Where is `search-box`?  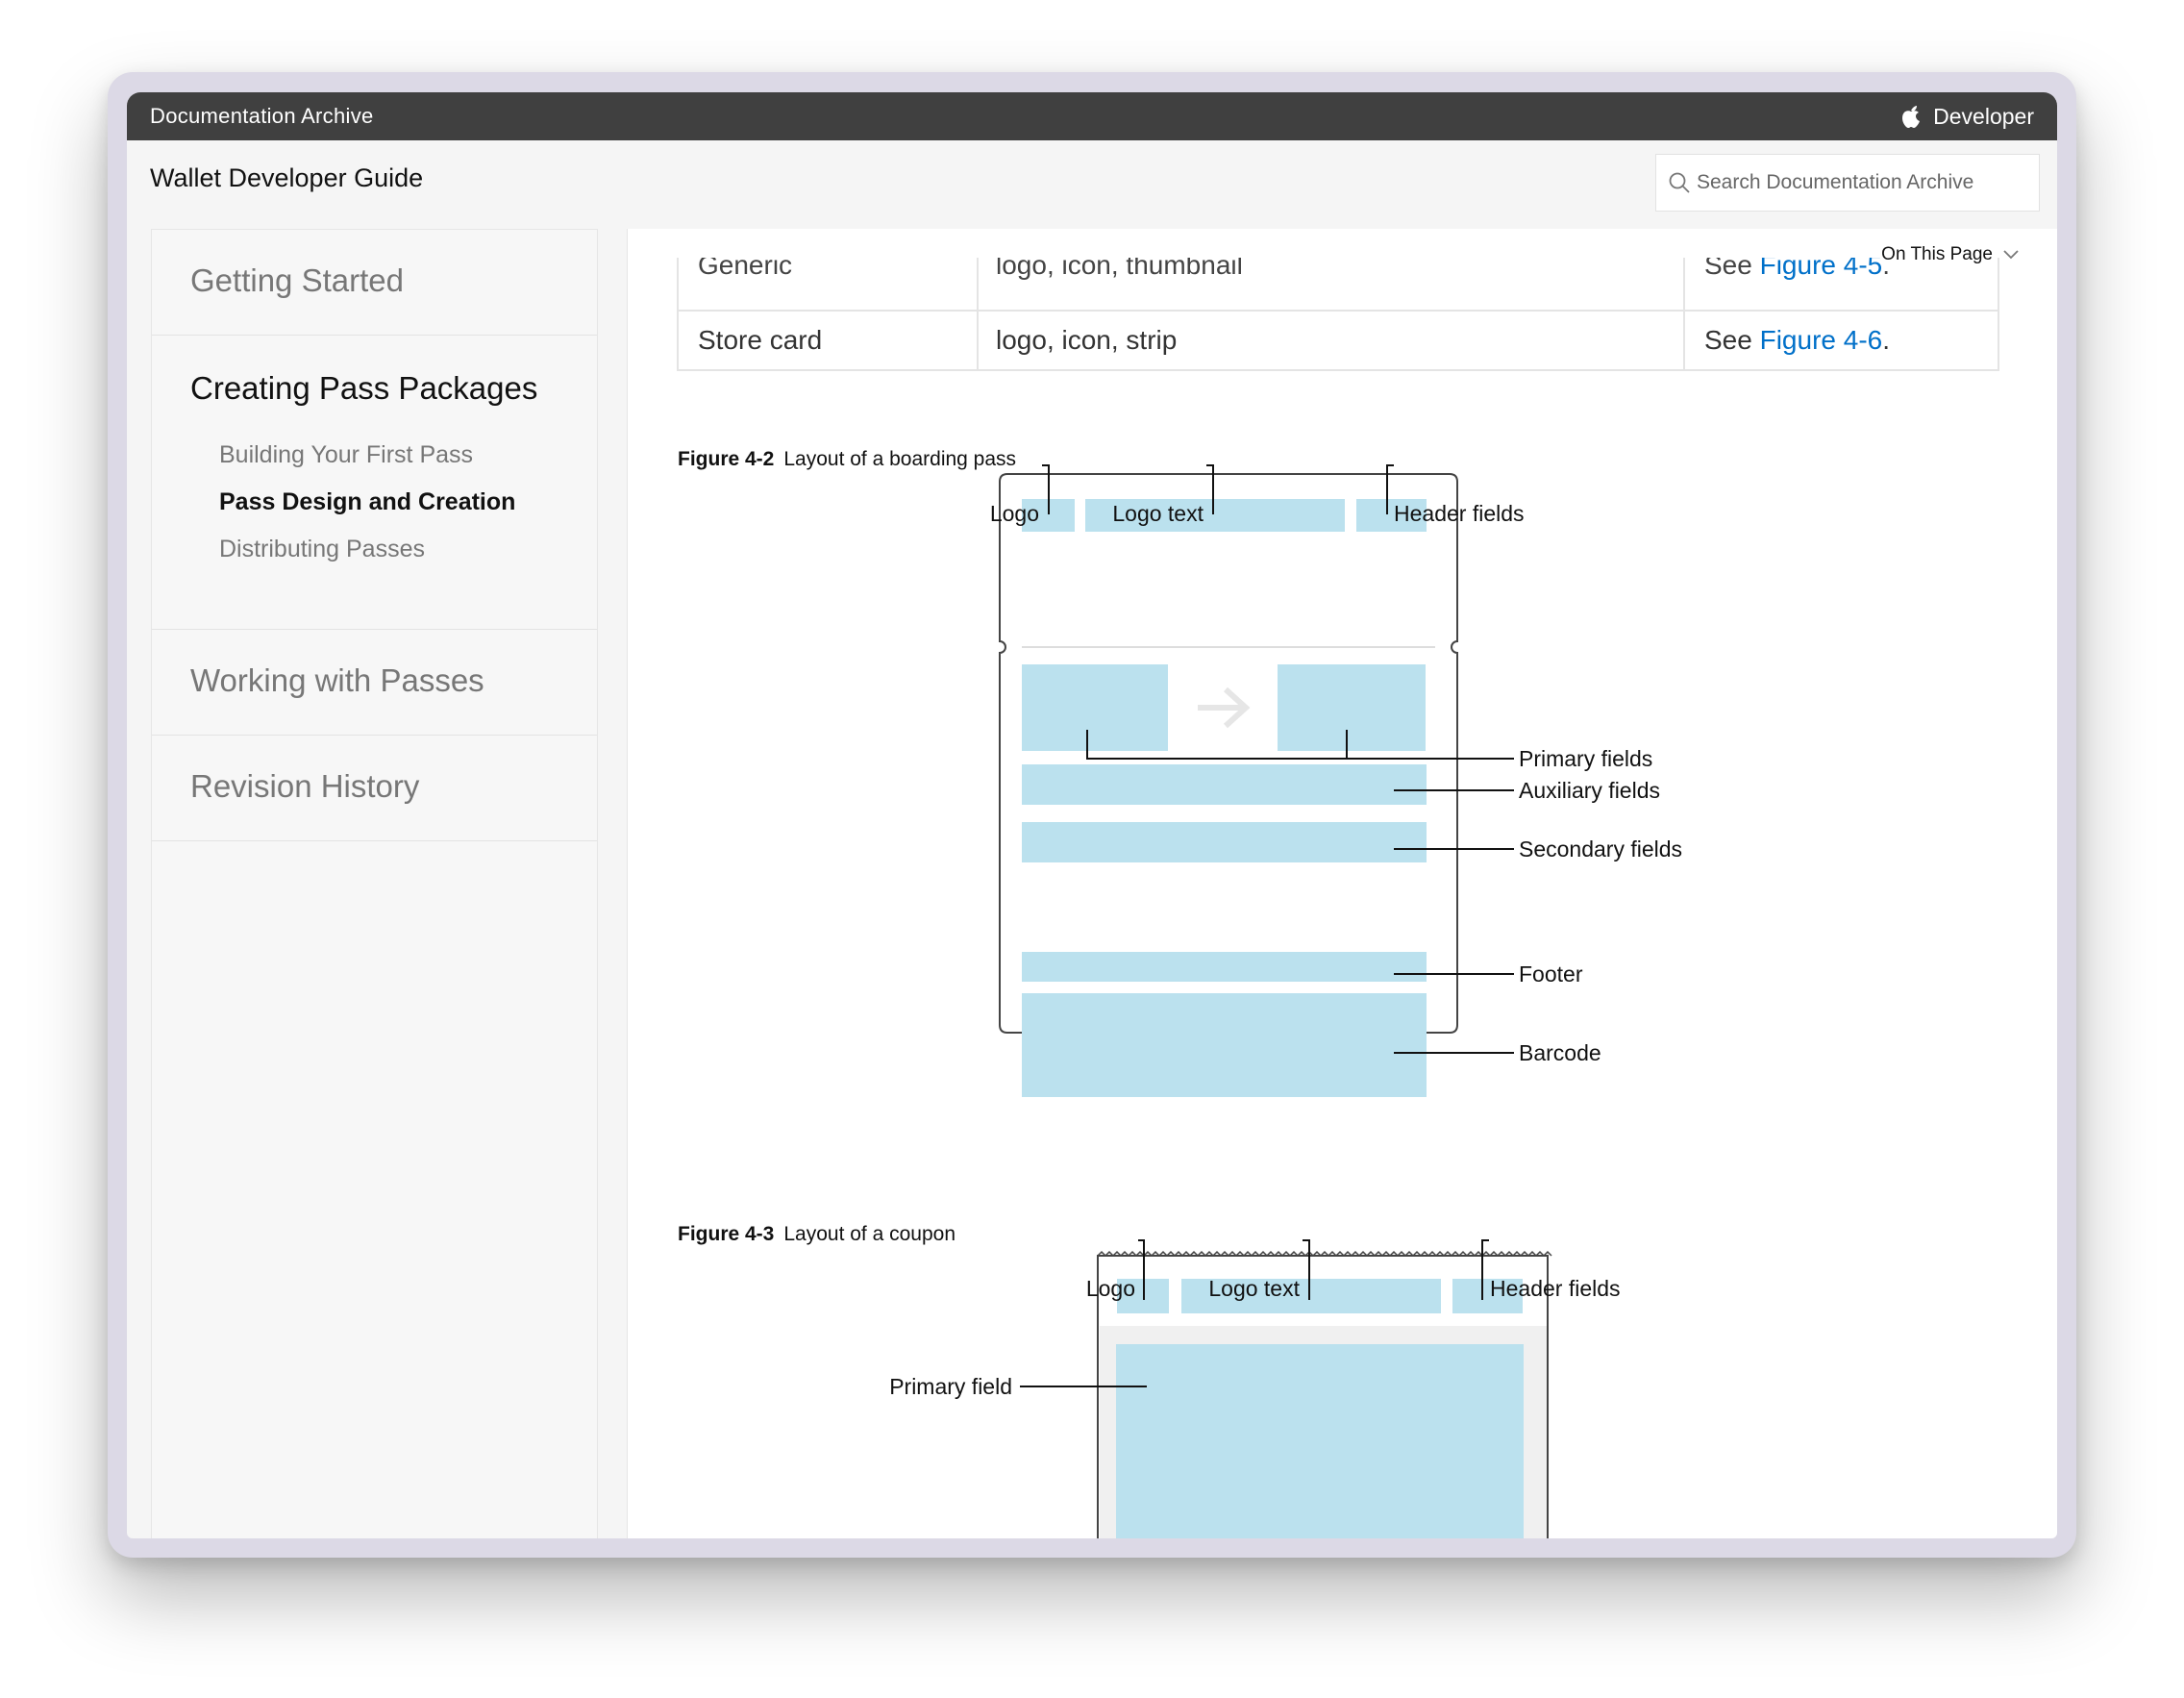 search-box is located at coordinates (1848, 183).